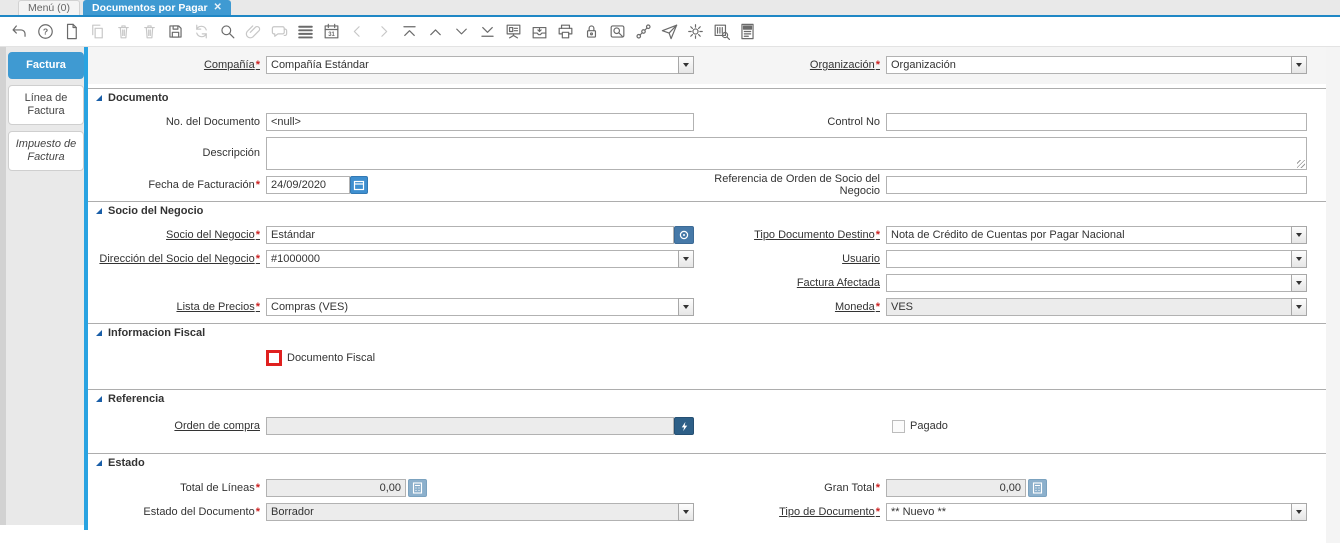 The image size is (1340, 543). I want to click on section-socio-del-negocio: Socio del Negocio, so click(714, 210).